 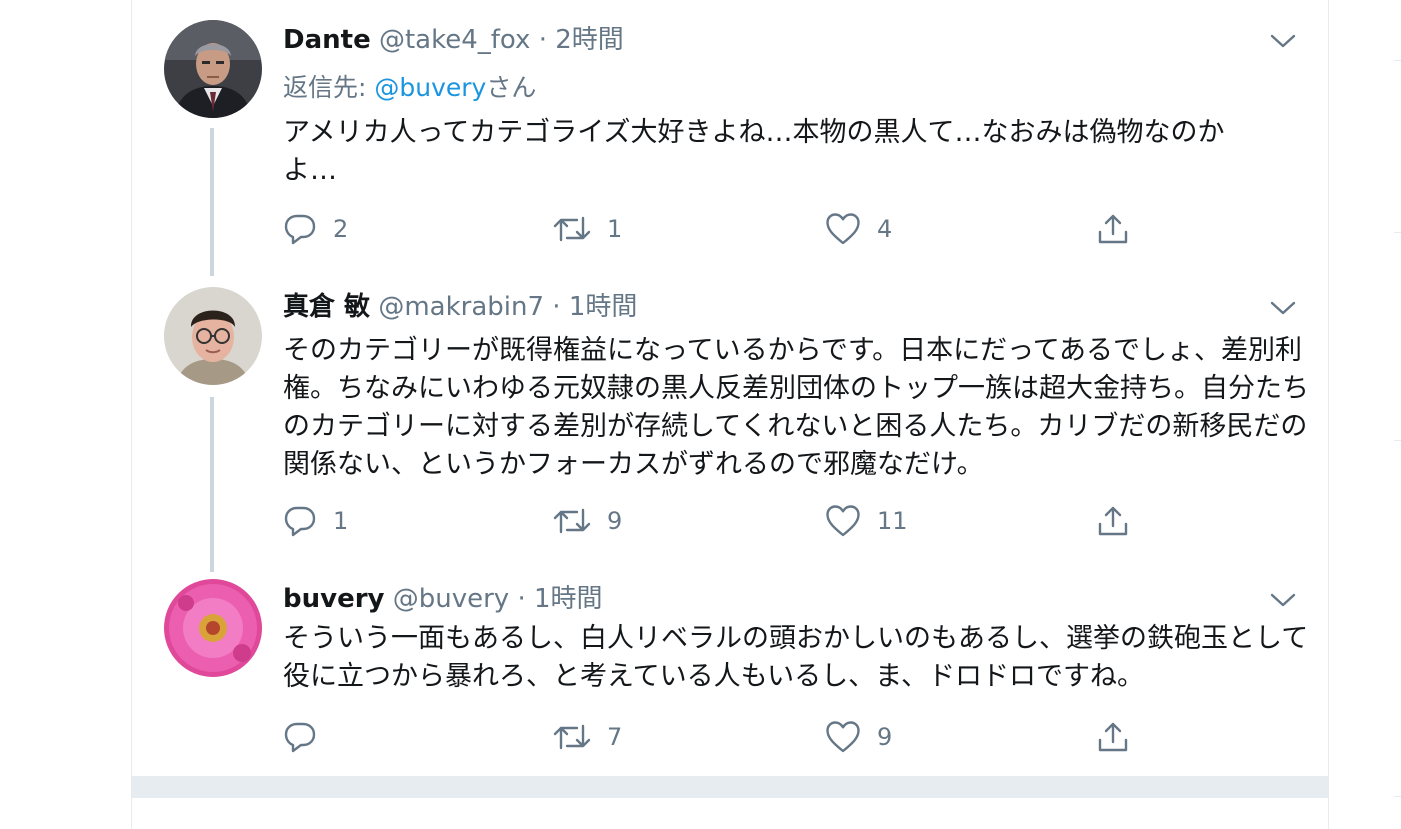 I want to click on retweet-button: 1, so click(x=587, y=229).